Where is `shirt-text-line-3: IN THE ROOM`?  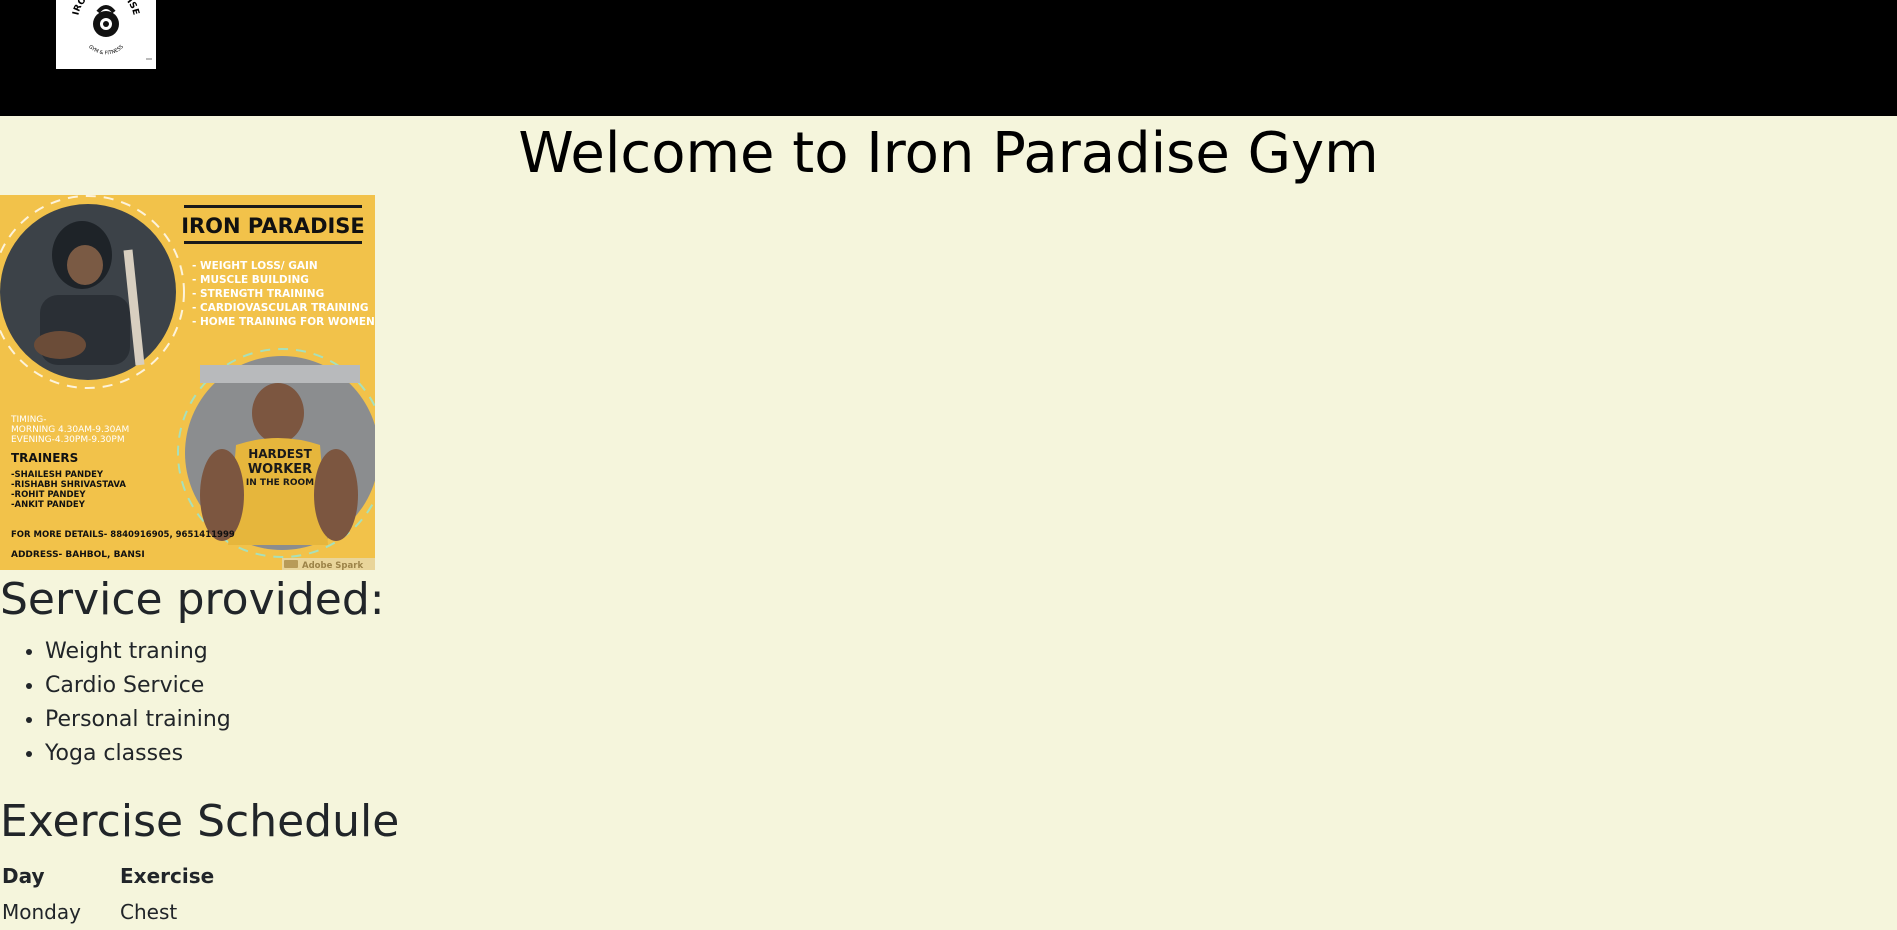
shirt-text-line-3: IN THE ROOM is located at coordinates (280, 483).